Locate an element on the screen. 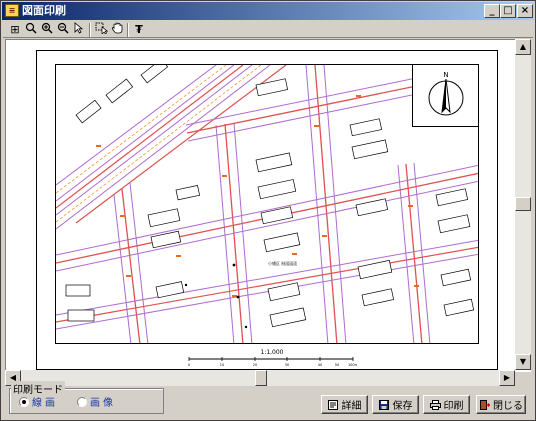 This screenshot has width=536, height=421. toolbar: ⊞ ₮ is located at coordinates (268, 30).